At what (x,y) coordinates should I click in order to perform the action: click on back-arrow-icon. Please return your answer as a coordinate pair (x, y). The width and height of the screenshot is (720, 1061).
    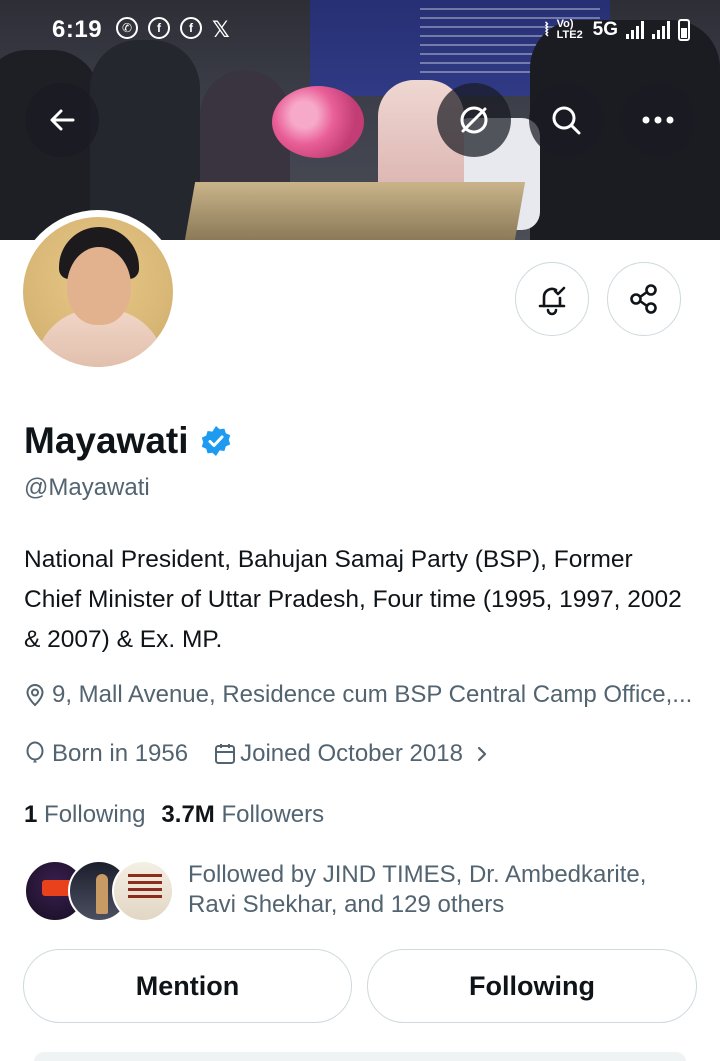
    Looking at the image, I should click on (62, 120).